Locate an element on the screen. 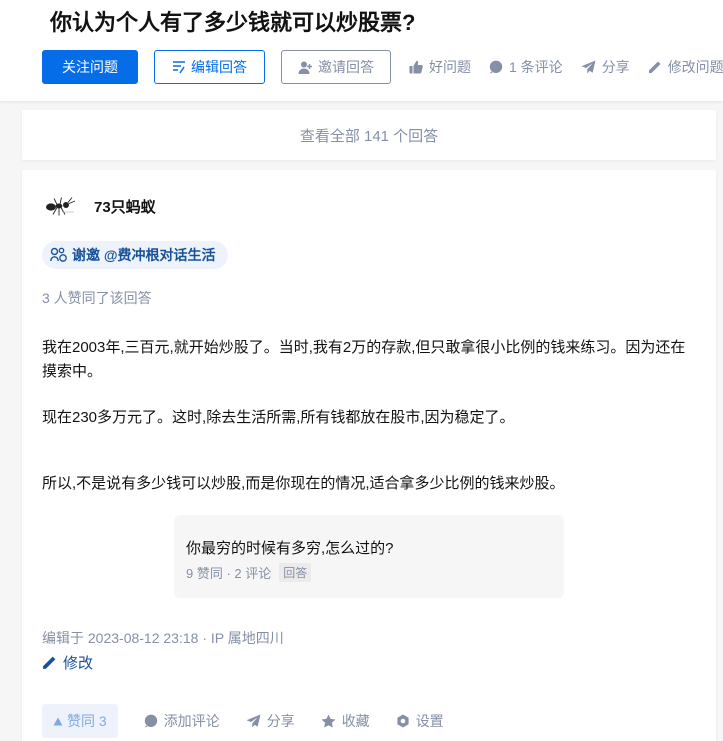  add-comment-button: 添加评论 is located at coordinates (182, 721).